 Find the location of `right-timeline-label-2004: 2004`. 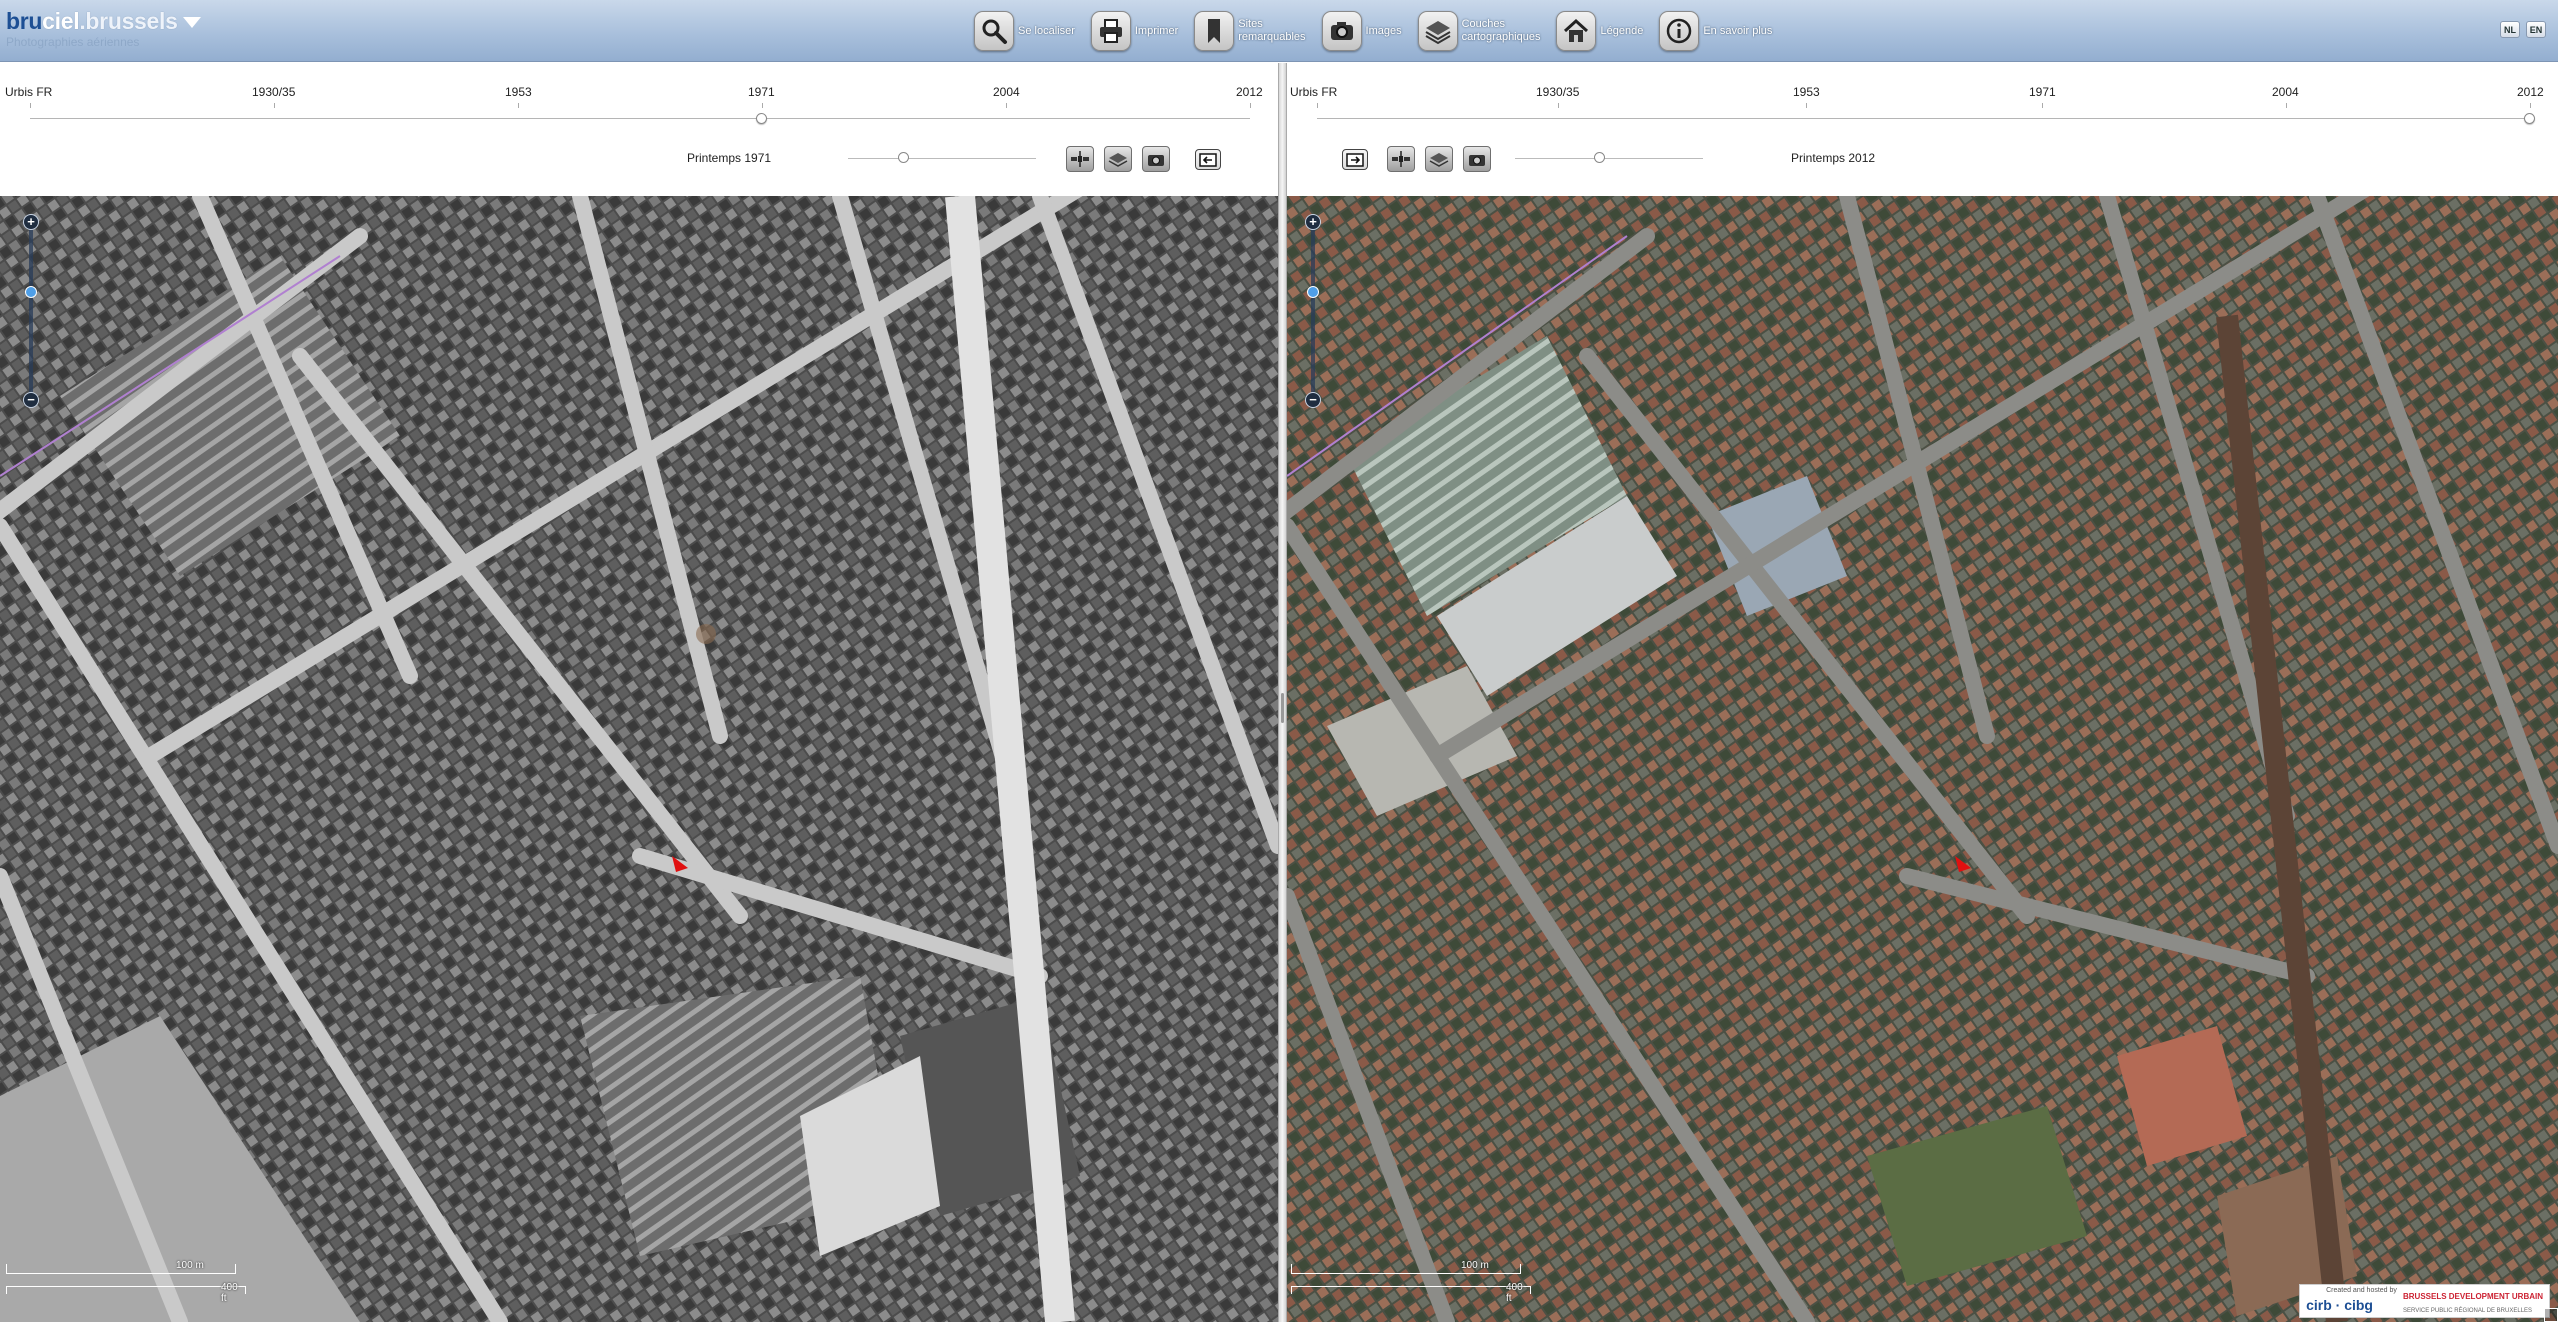

right-timeline-label-2004: 2004 is located at coordinates (2285, 92).